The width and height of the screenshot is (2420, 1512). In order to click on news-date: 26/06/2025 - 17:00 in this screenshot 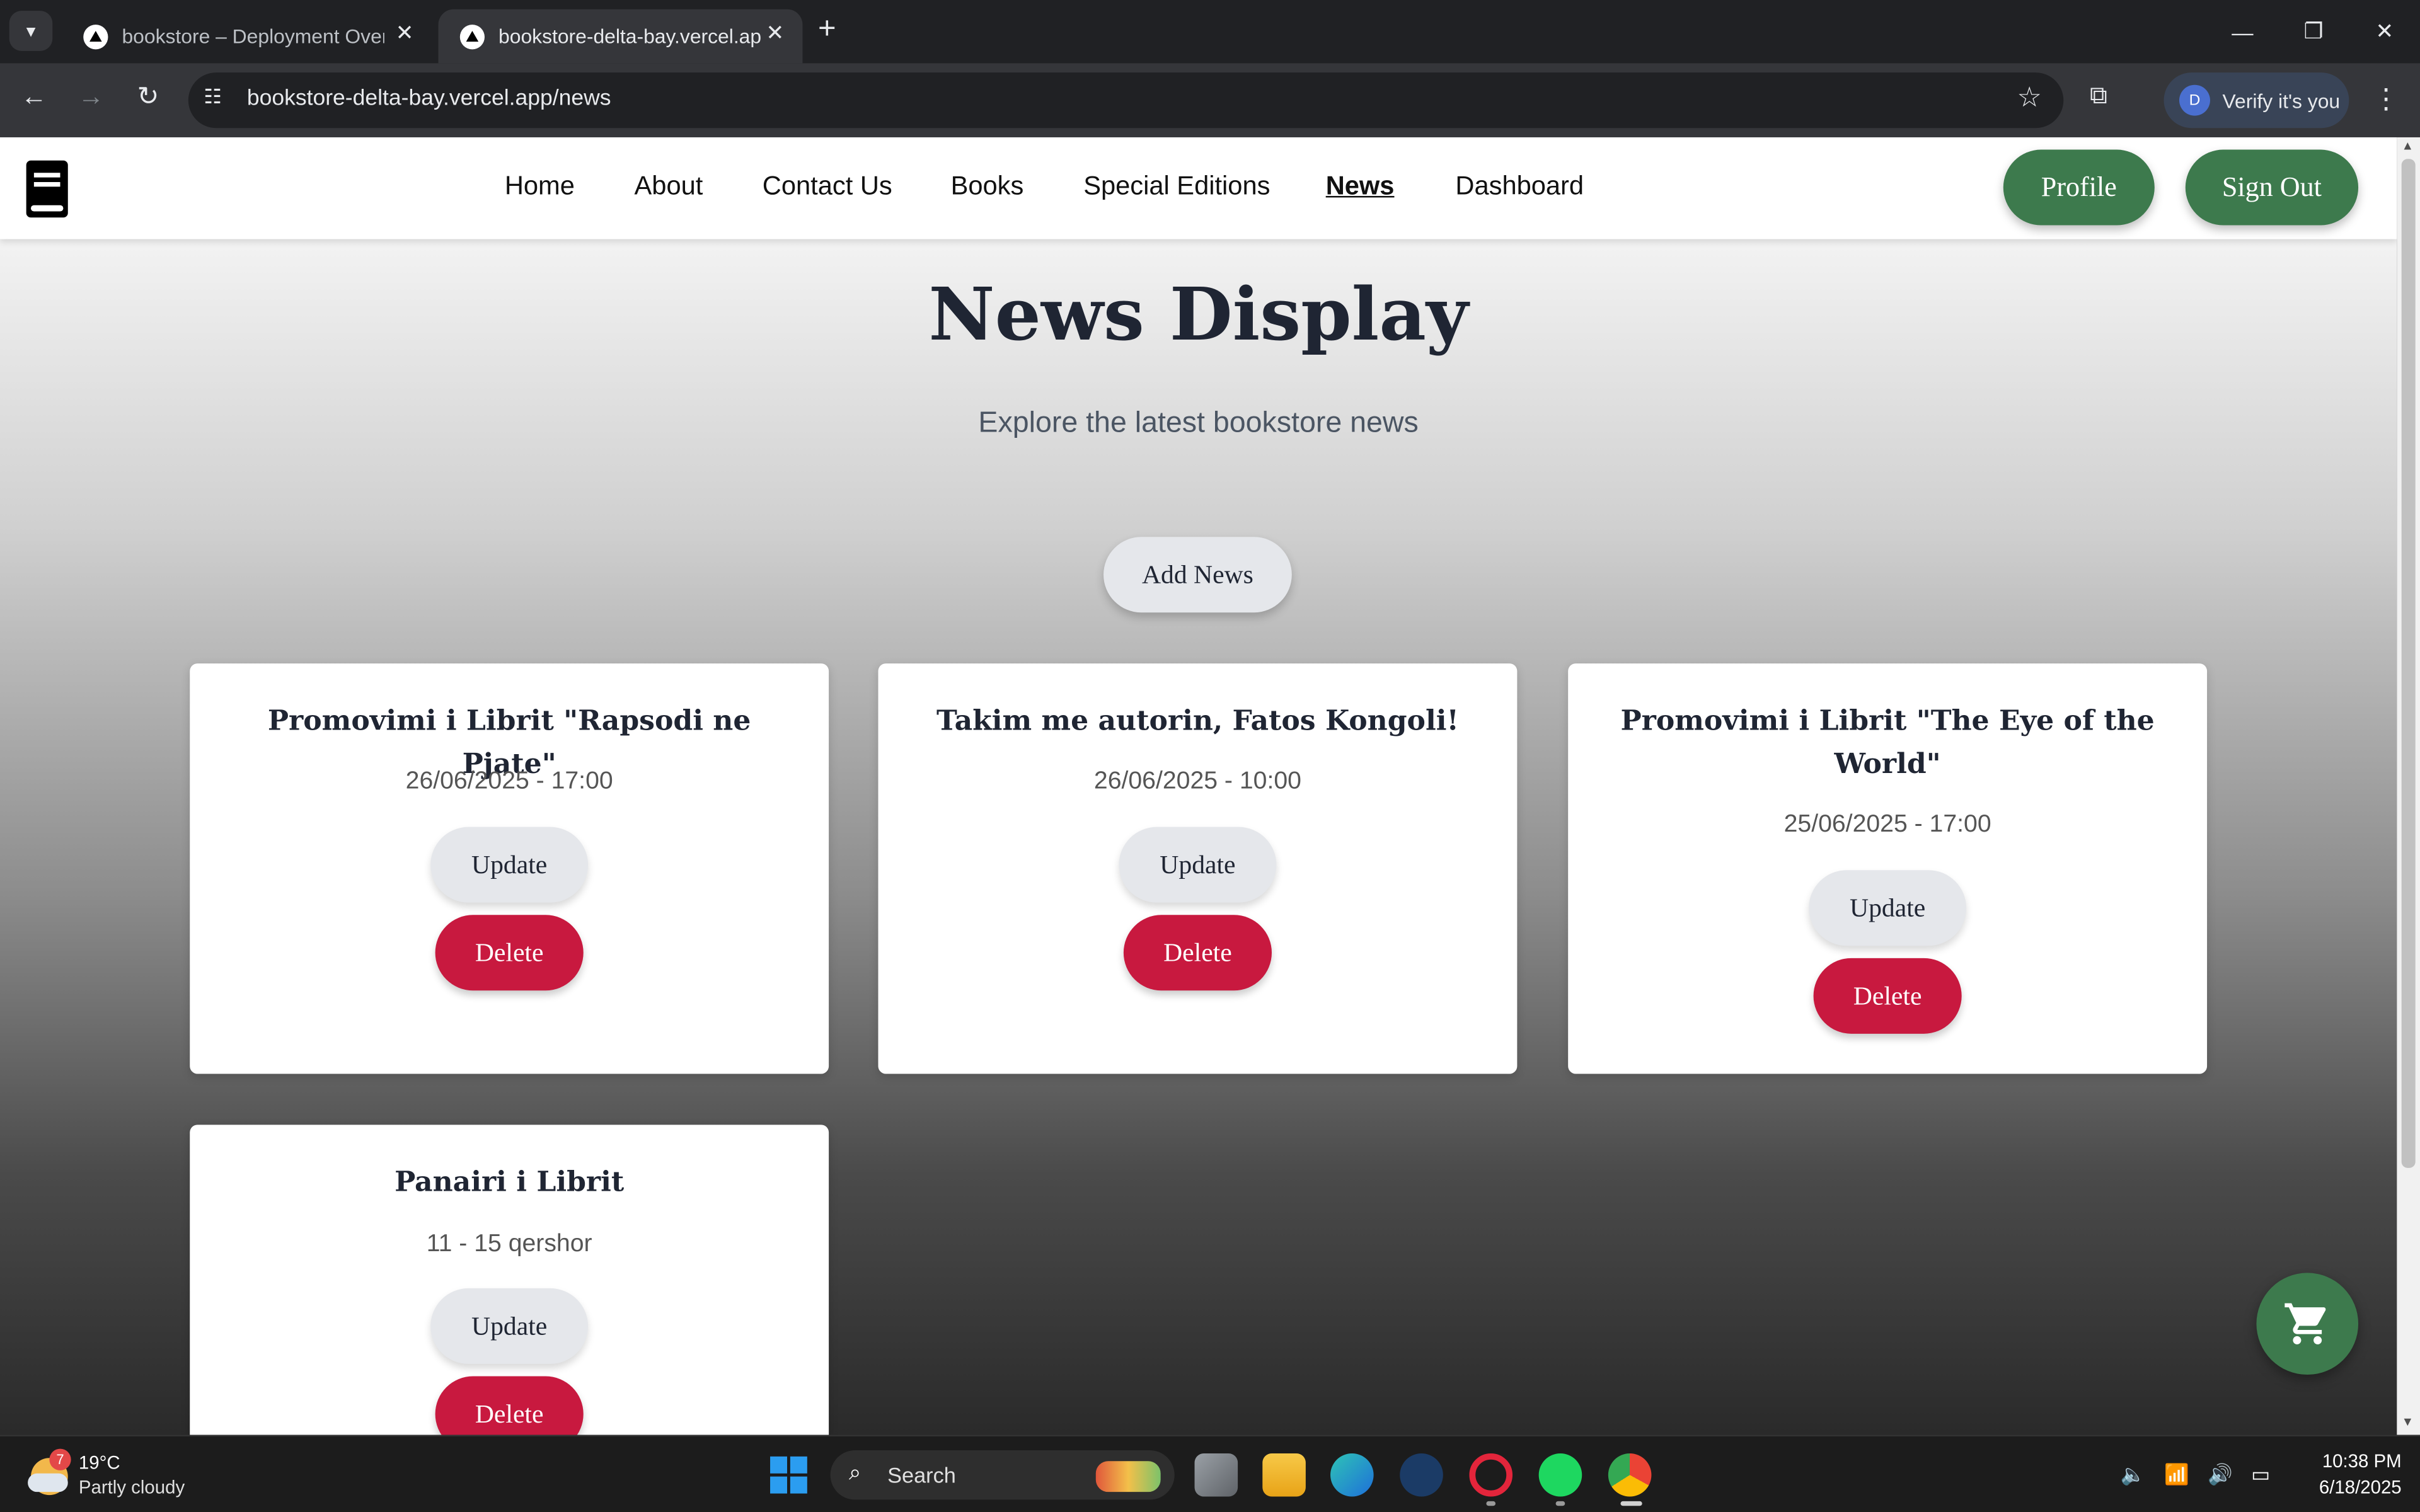, I will do `click(509, 781)`.